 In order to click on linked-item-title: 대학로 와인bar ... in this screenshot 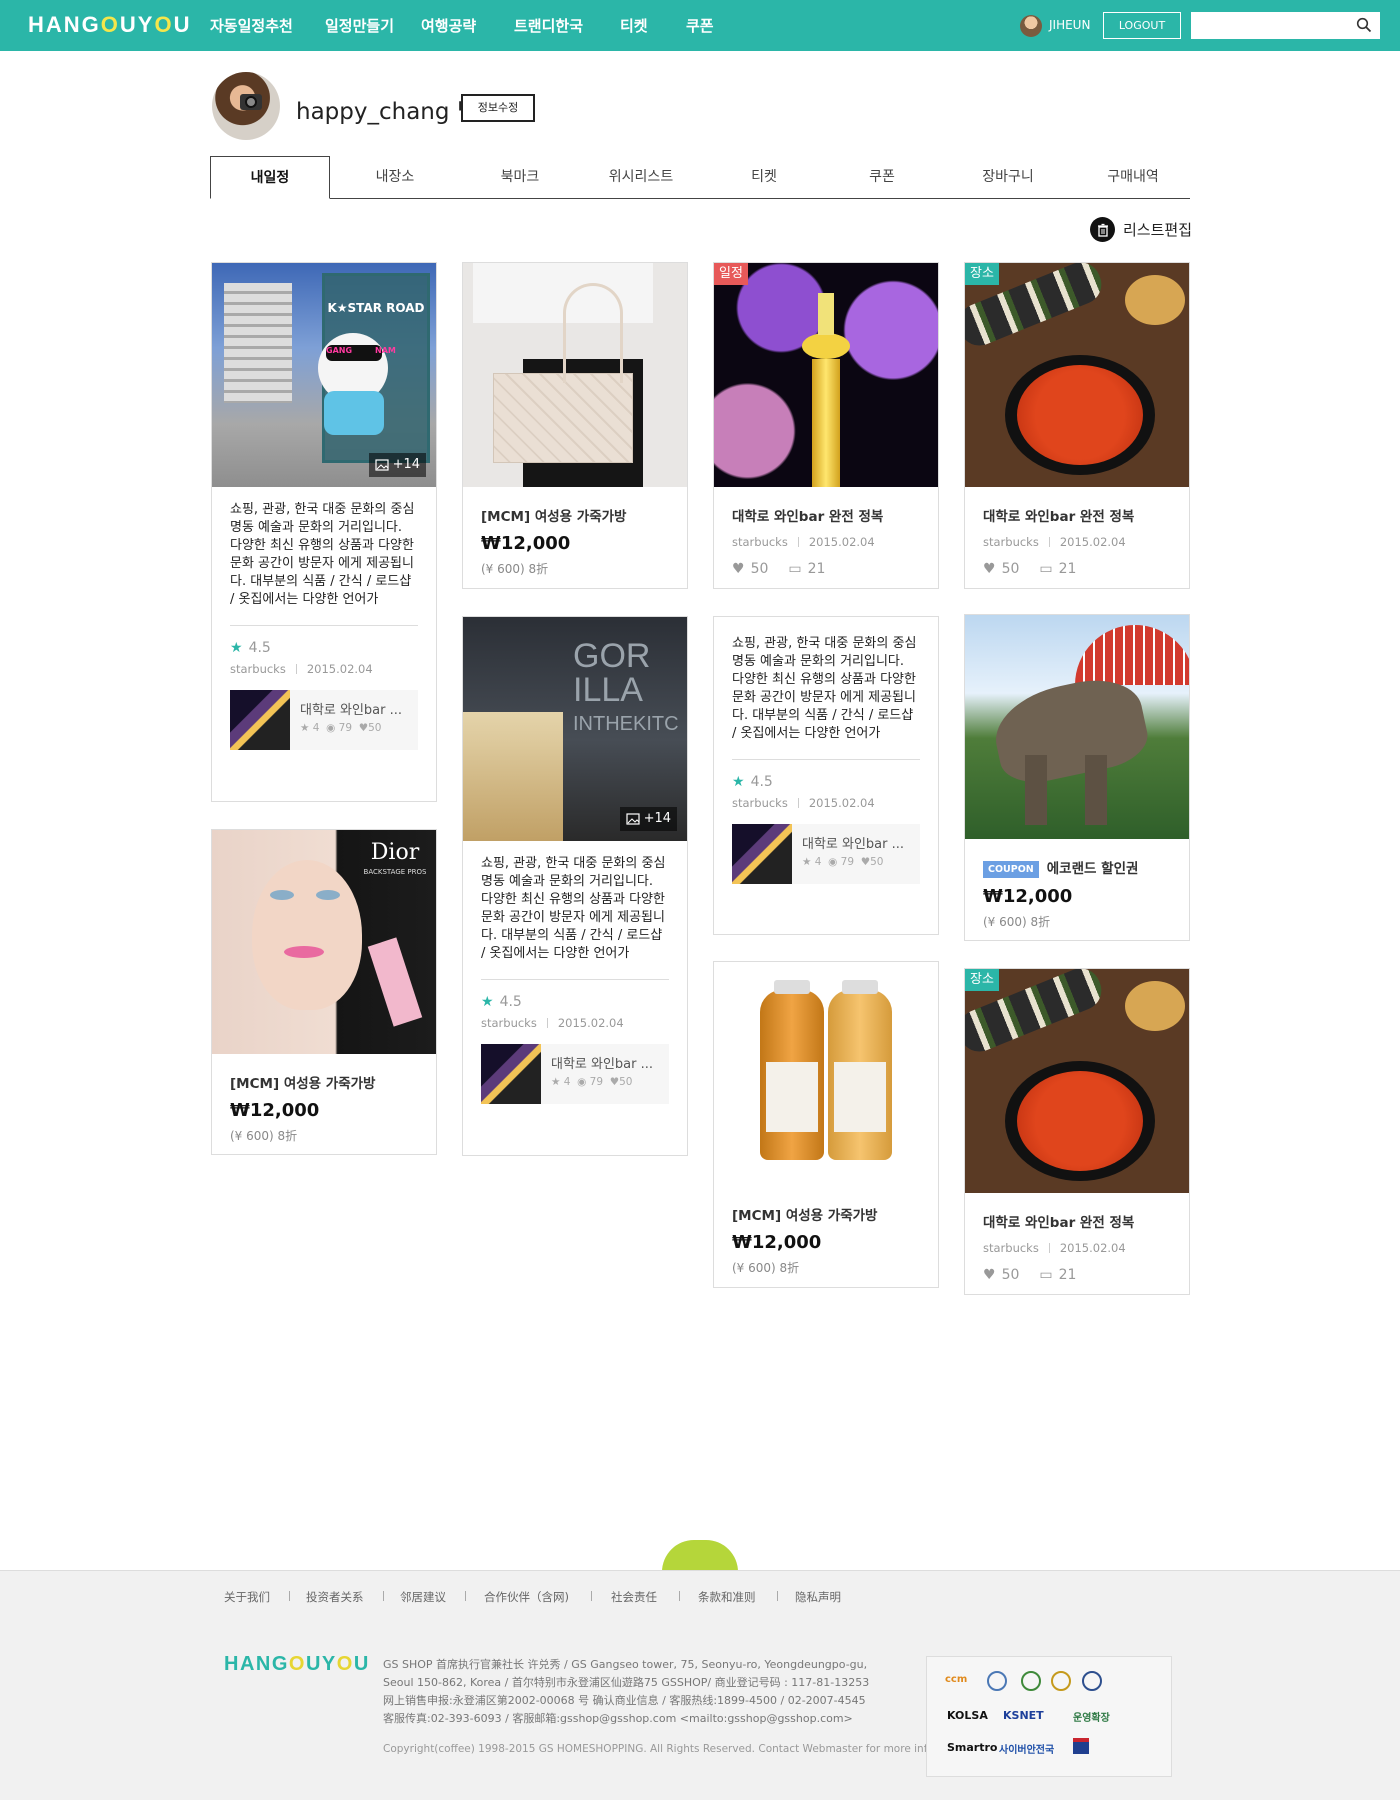, I will do `click(602, 1064)`.